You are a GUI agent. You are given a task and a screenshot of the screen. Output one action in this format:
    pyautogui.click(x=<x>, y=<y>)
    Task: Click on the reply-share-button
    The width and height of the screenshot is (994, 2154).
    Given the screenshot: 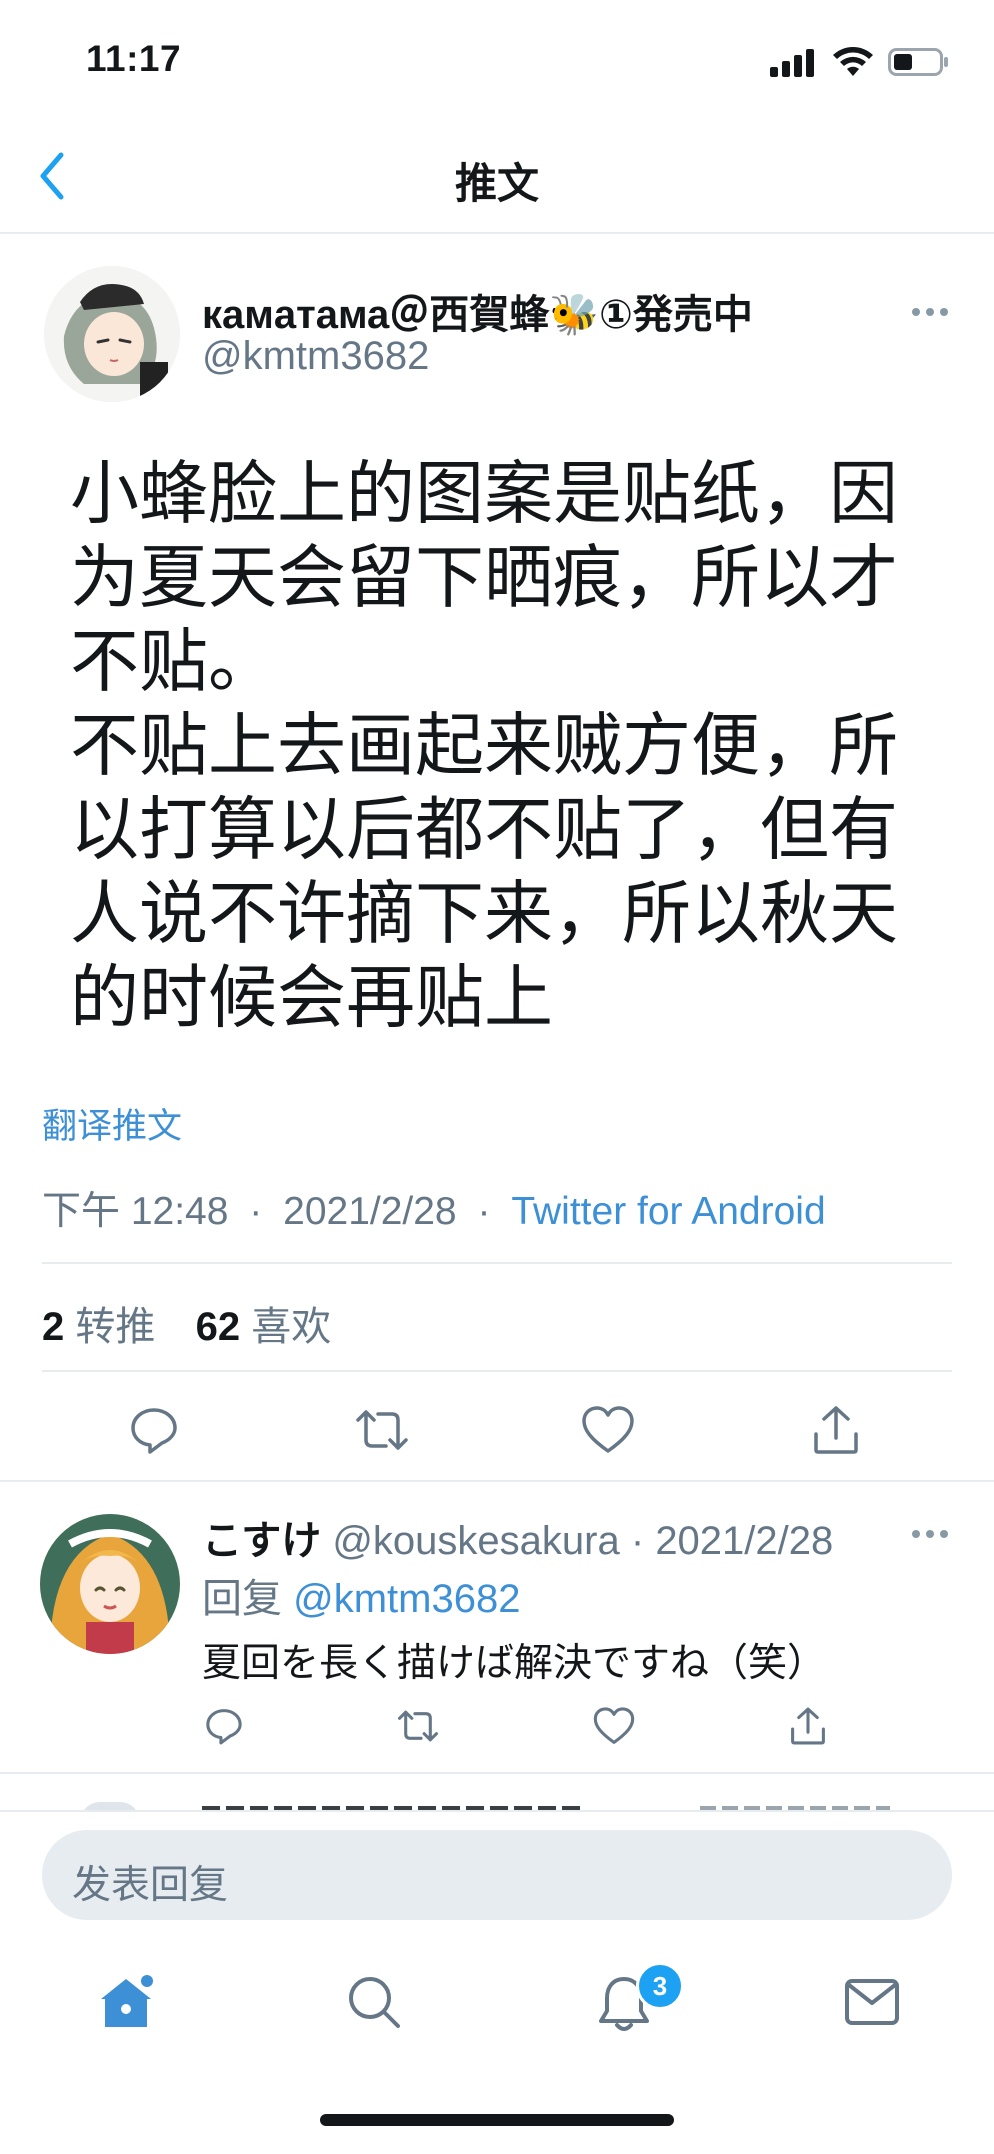 What is the action you would take?
    pyautogui.click(x=808, y=1726)
    